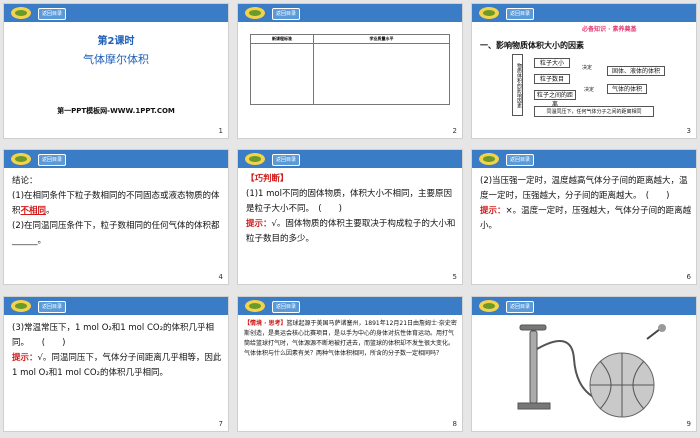 This screenshot has height=438, width=700. I want to click on needle-valve-icon, so click(656, 332).